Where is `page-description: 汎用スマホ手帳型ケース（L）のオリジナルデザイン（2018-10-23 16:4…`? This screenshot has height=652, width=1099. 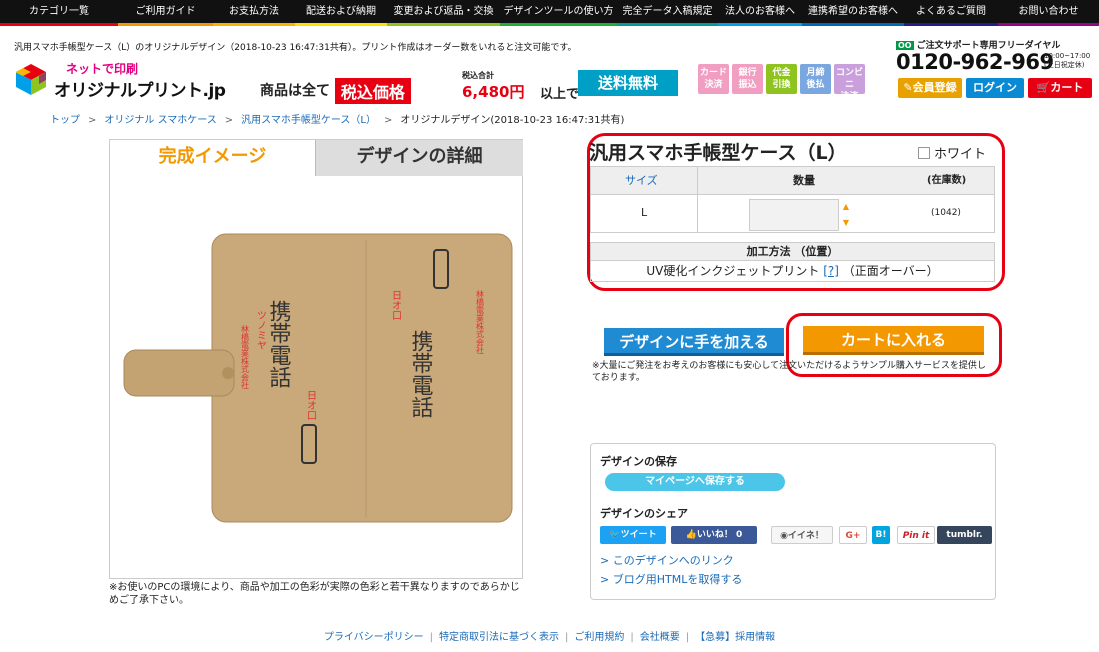
page-description: 汎用スマホ手帳型ケース（L）のオリジナルデザイン（2018-10-23 16:4… is located at coordinates (295, 48).